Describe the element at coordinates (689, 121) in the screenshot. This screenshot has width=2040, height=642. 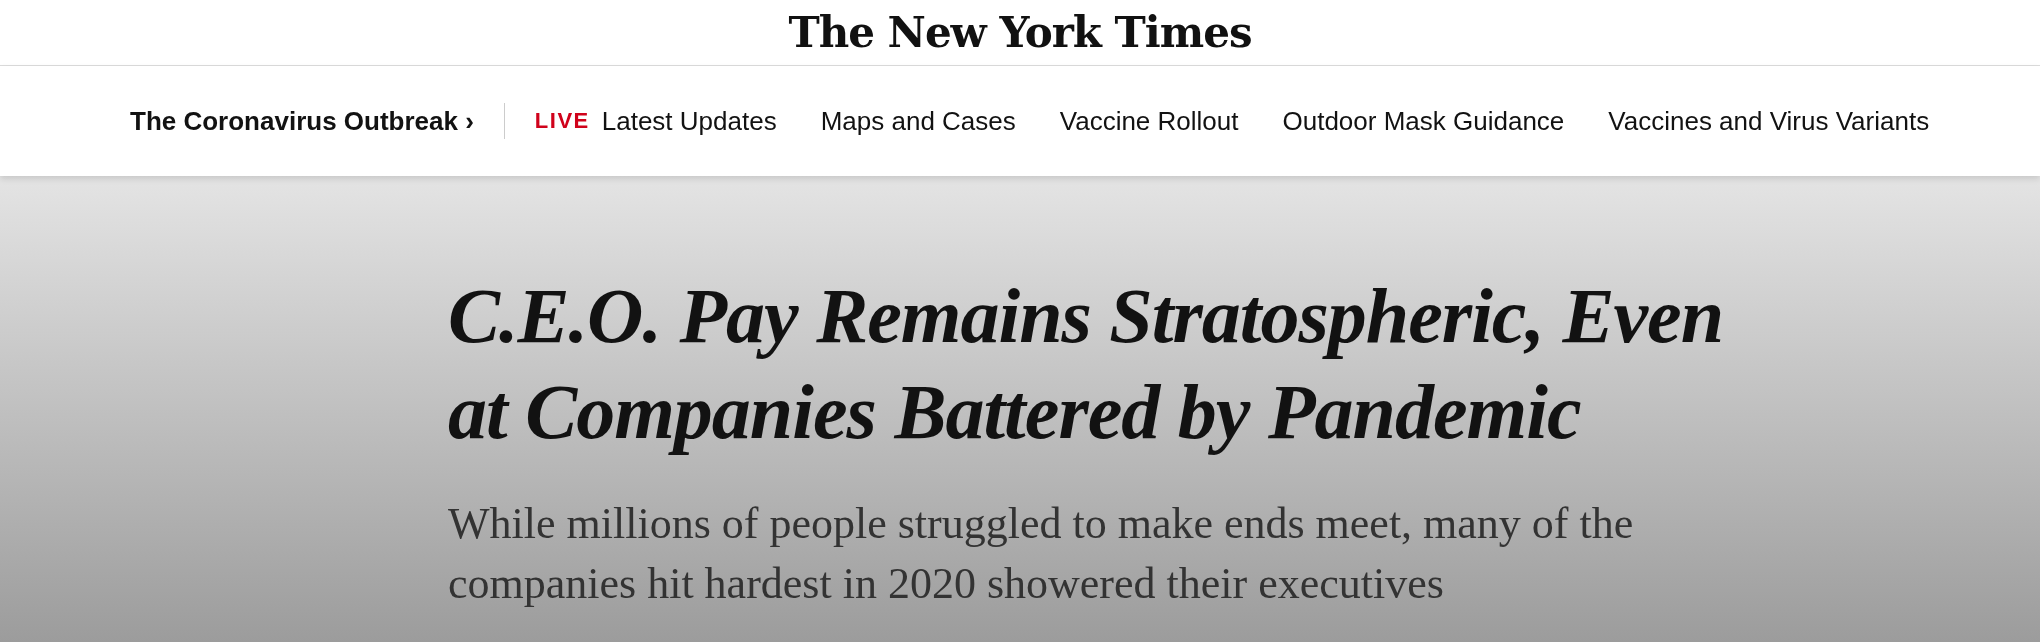
I see `nav-link: Latest Updates` at that location.